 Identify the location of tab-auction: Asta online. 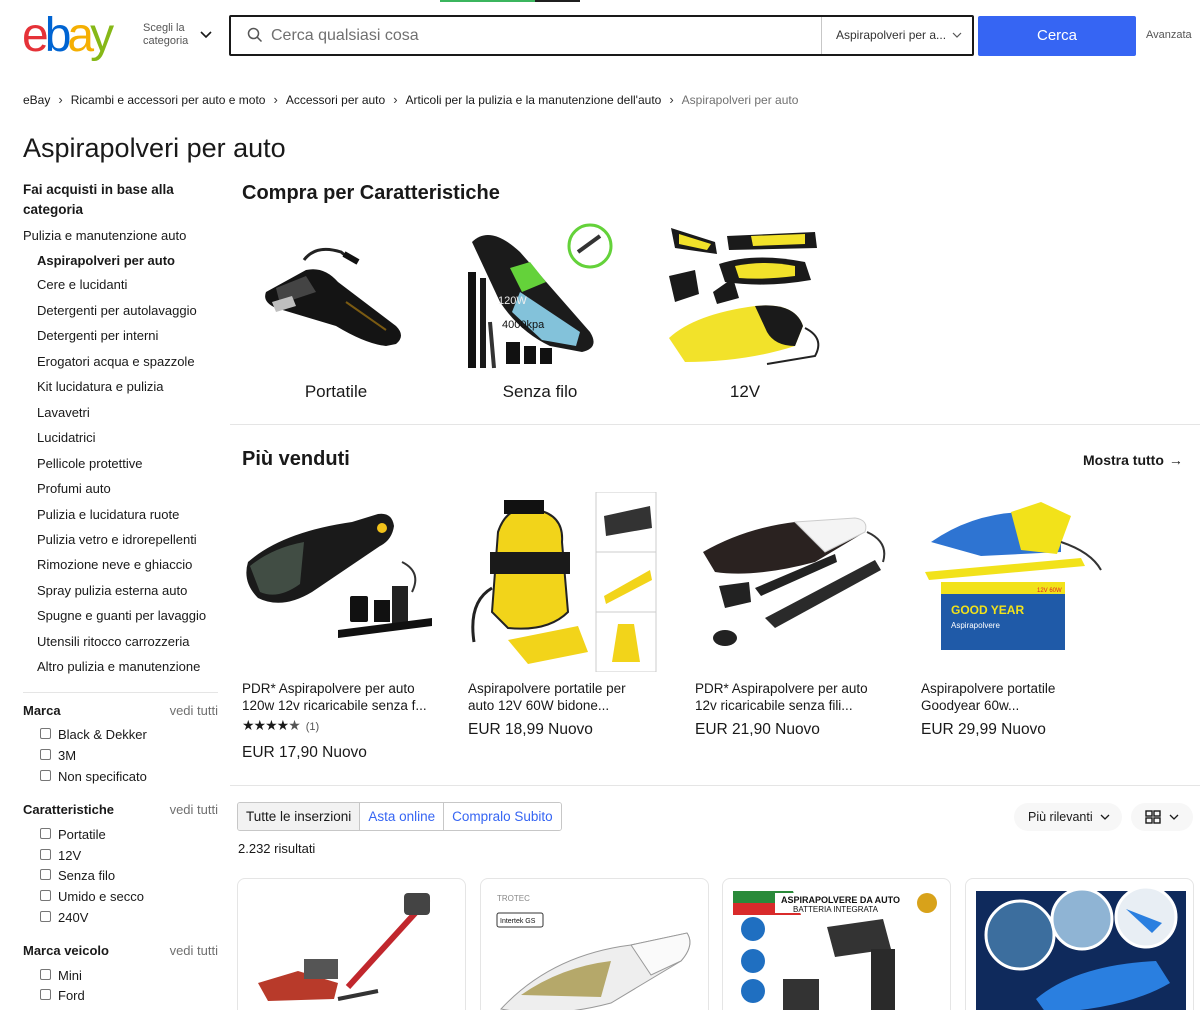
(402, 816).